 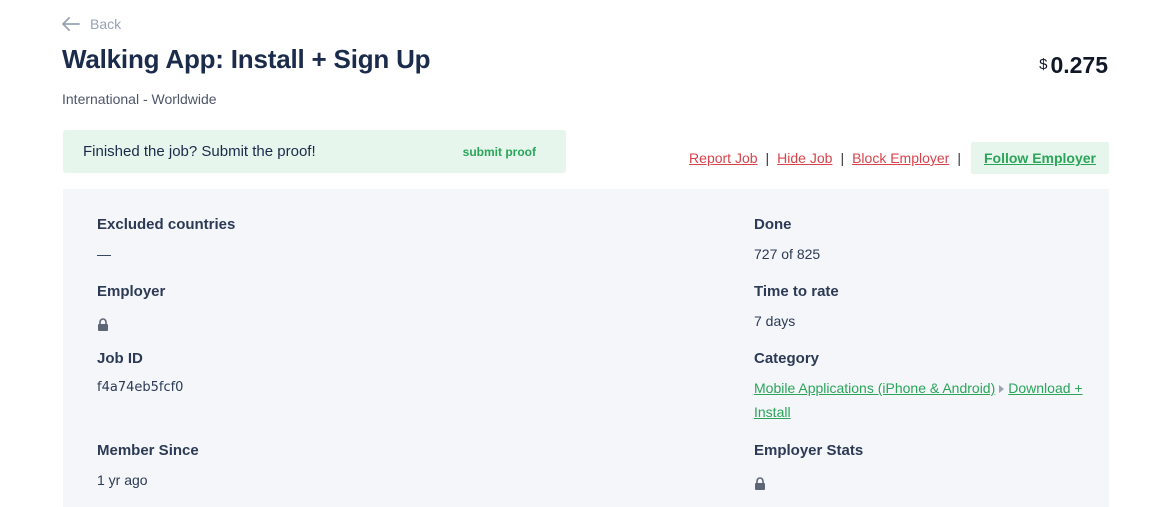 I want to click on member-since-field: Member Since 1 yr ago, so click(x=148, y=467).